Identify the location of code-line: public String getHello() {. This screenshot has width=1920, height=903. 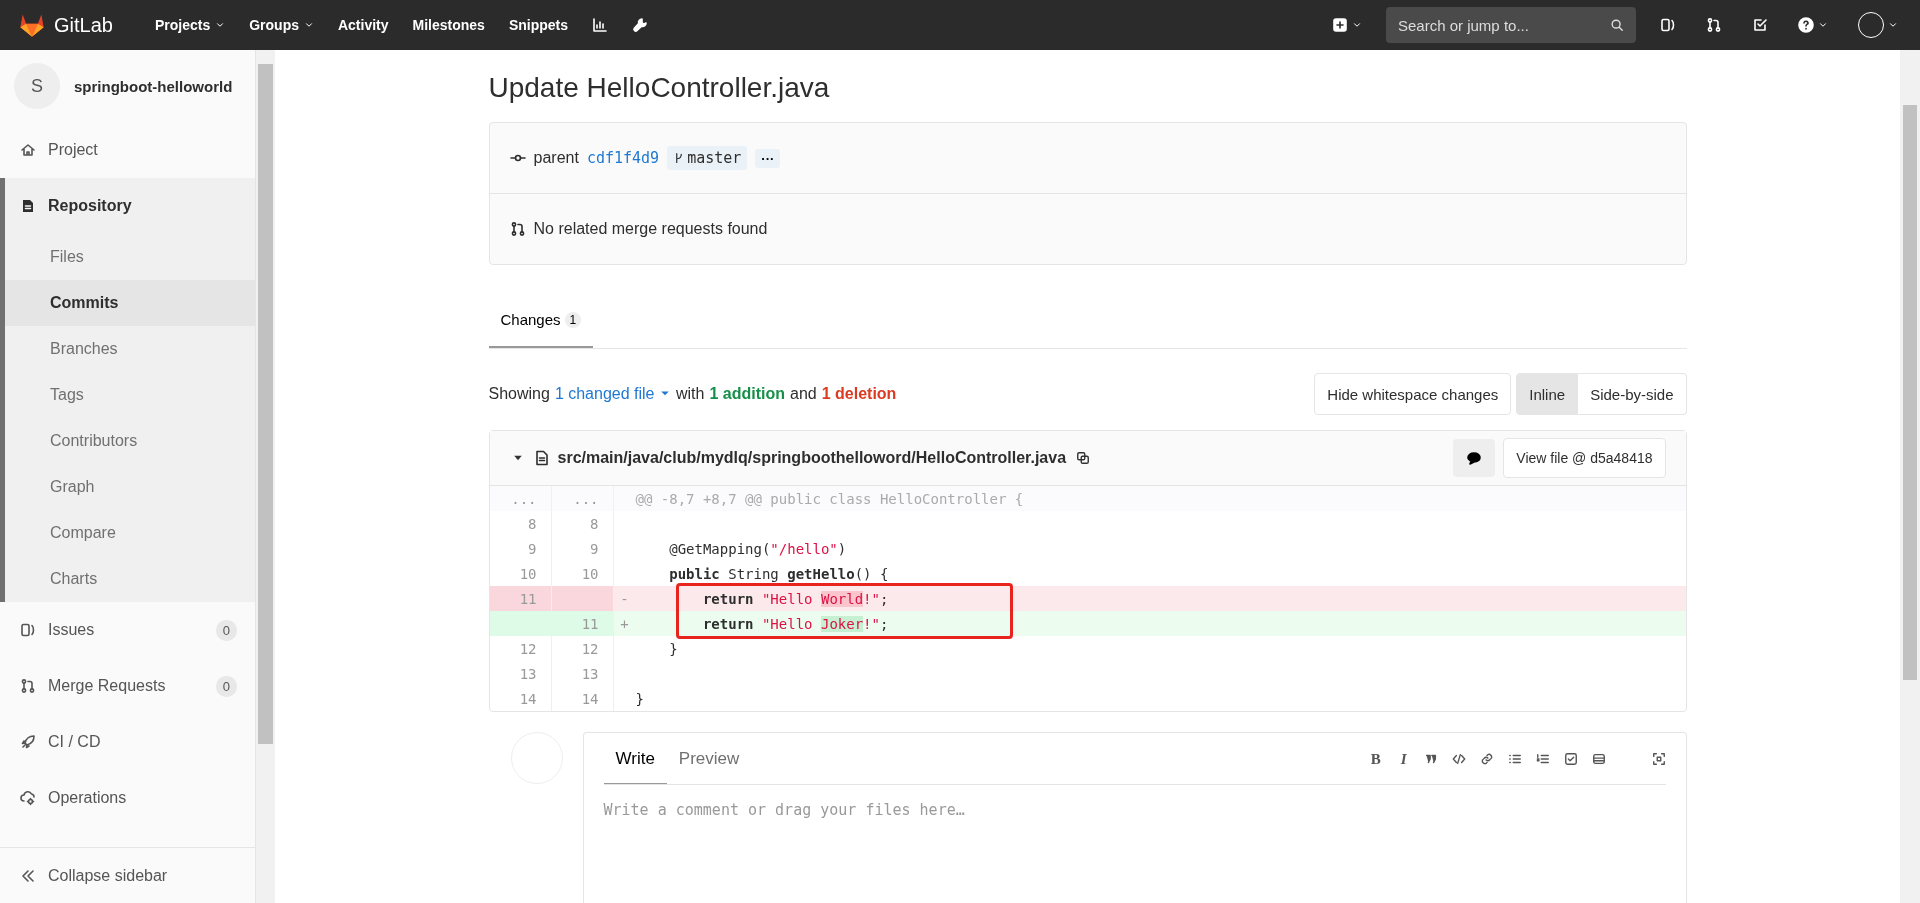
(778, 573).